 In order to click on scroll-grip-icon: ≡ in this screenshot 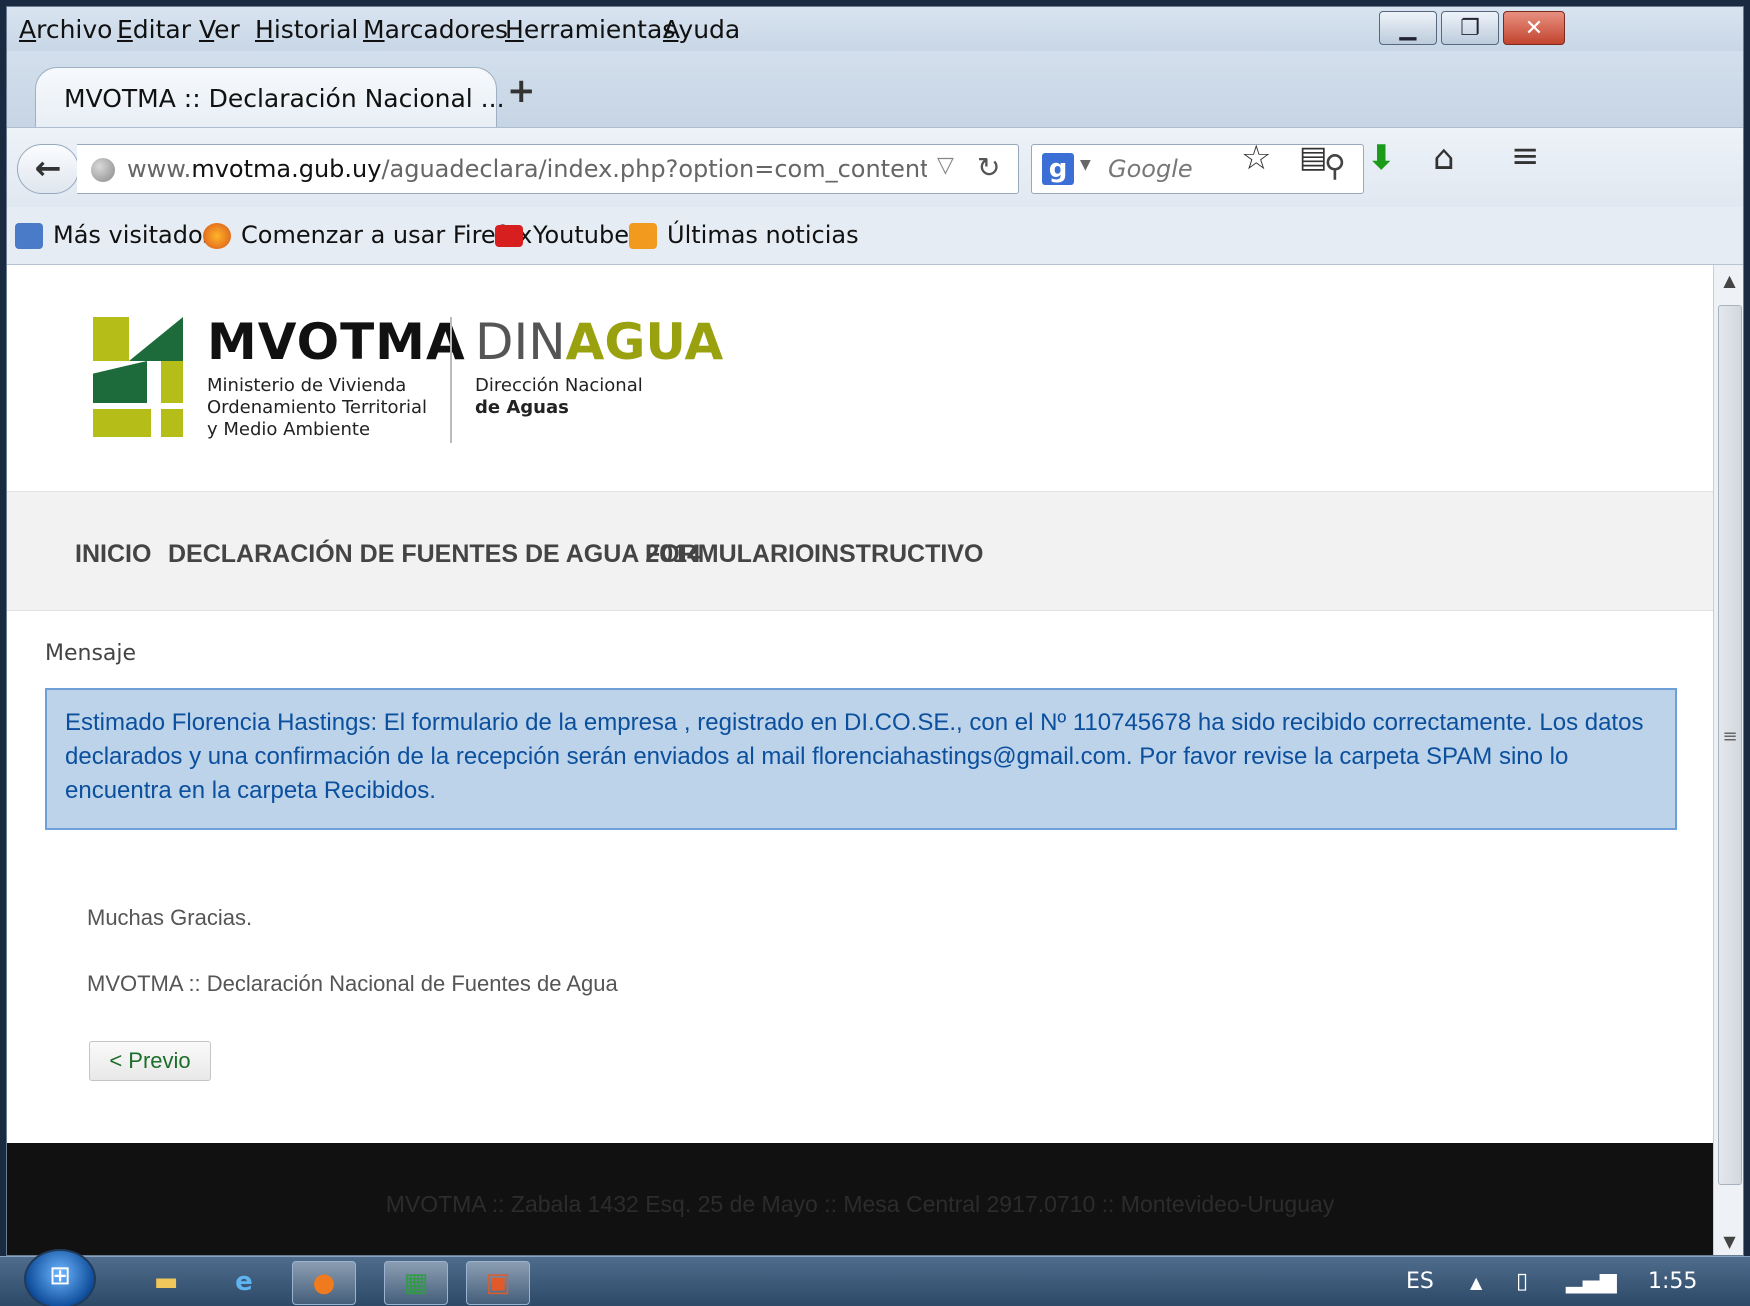, I will do `click(1730, 736)`.